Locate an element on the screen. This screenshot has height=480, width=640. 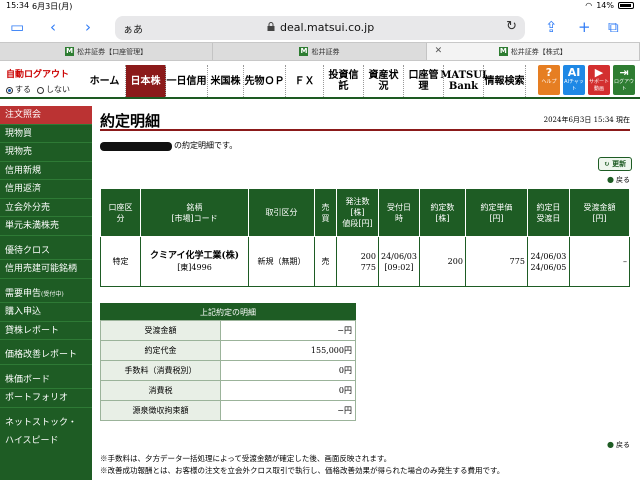
ai-chat-icon: AI AIチャット is located at coordinates (574, 80).